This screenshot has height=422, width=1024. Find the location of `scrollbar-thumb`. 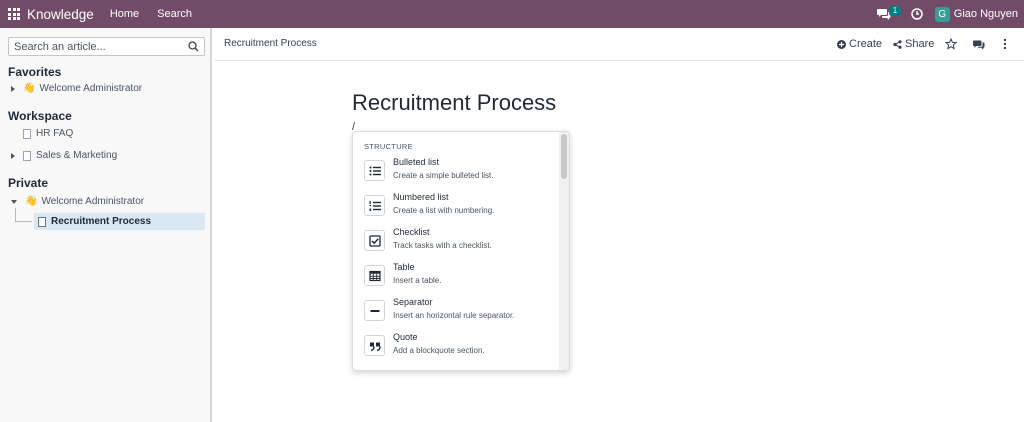

scrollbar-thumb is located at coordinates (564, 156).